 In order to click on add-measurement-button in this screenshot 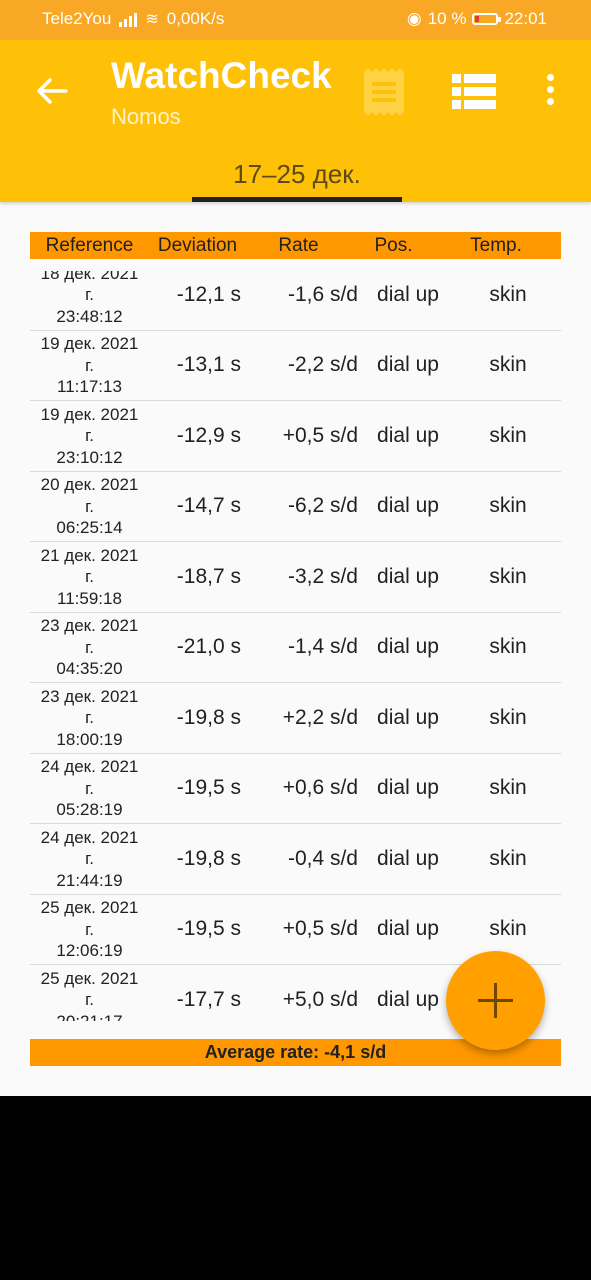, I will do `click(495, 1000)`.